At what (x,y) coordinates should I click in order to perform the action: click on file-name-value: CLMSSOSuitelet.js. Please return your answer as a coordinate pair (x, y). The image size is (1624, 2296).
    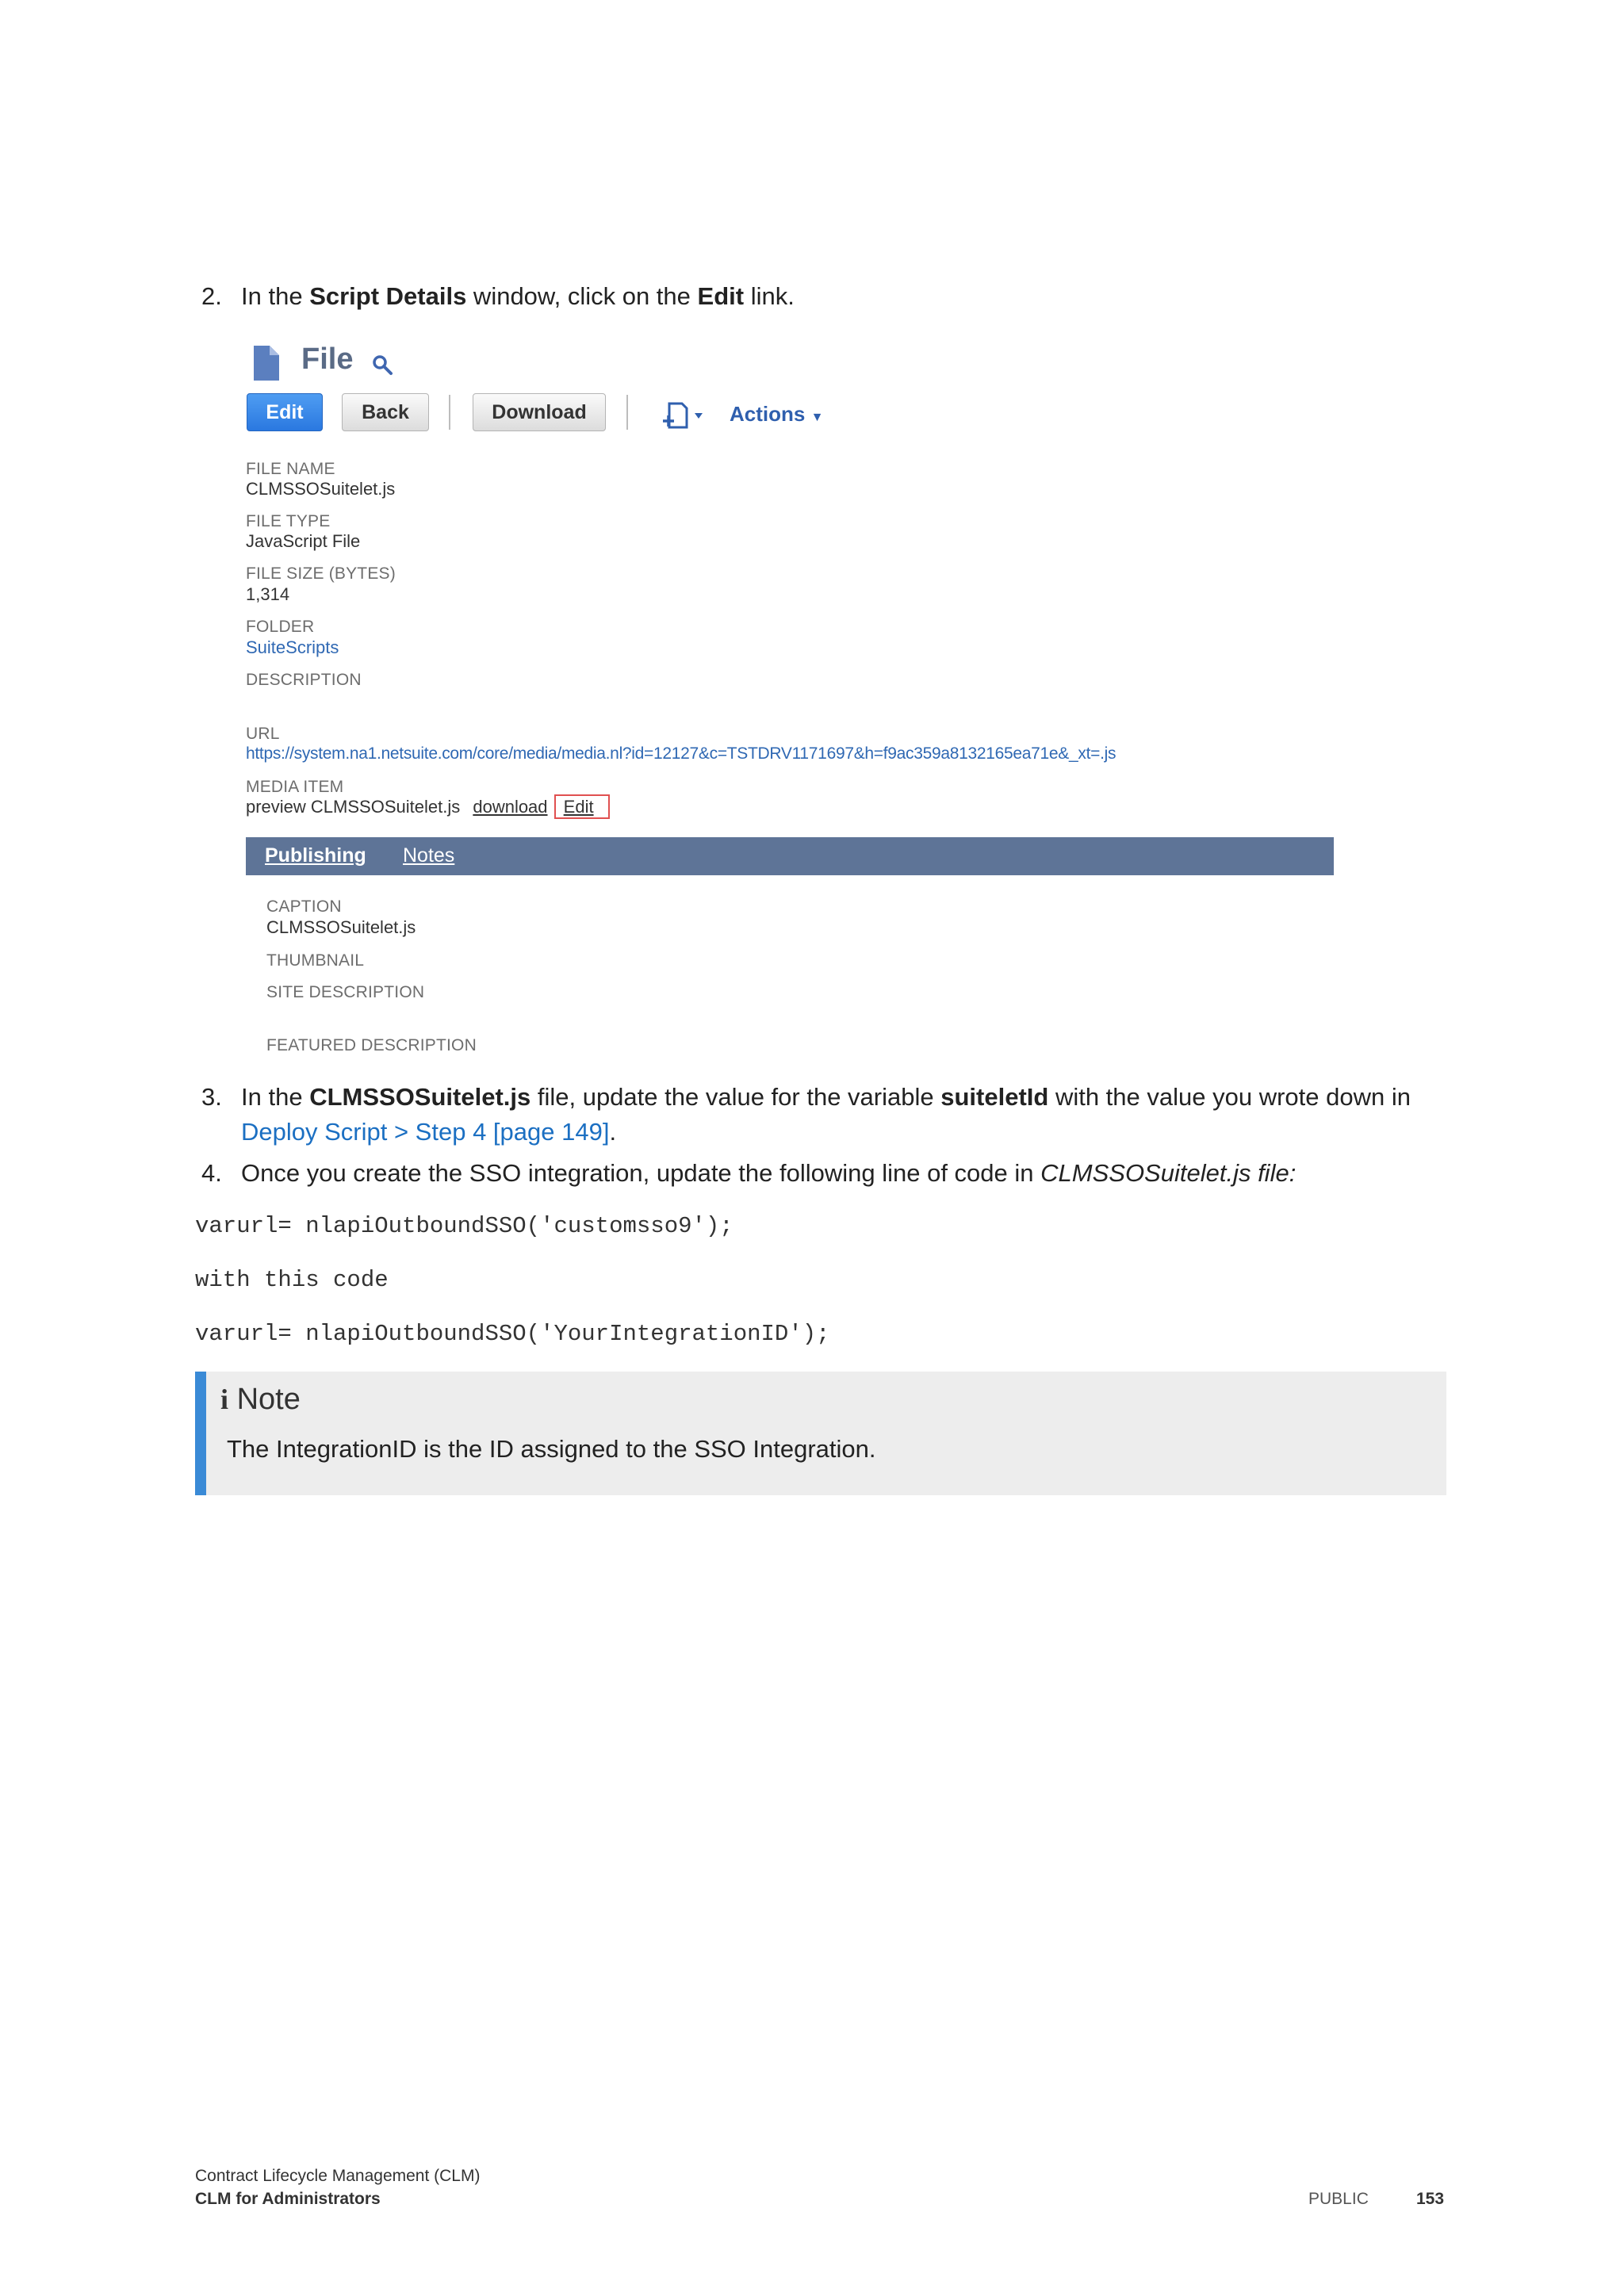
    Looking at the image, I should click on (321, 489).